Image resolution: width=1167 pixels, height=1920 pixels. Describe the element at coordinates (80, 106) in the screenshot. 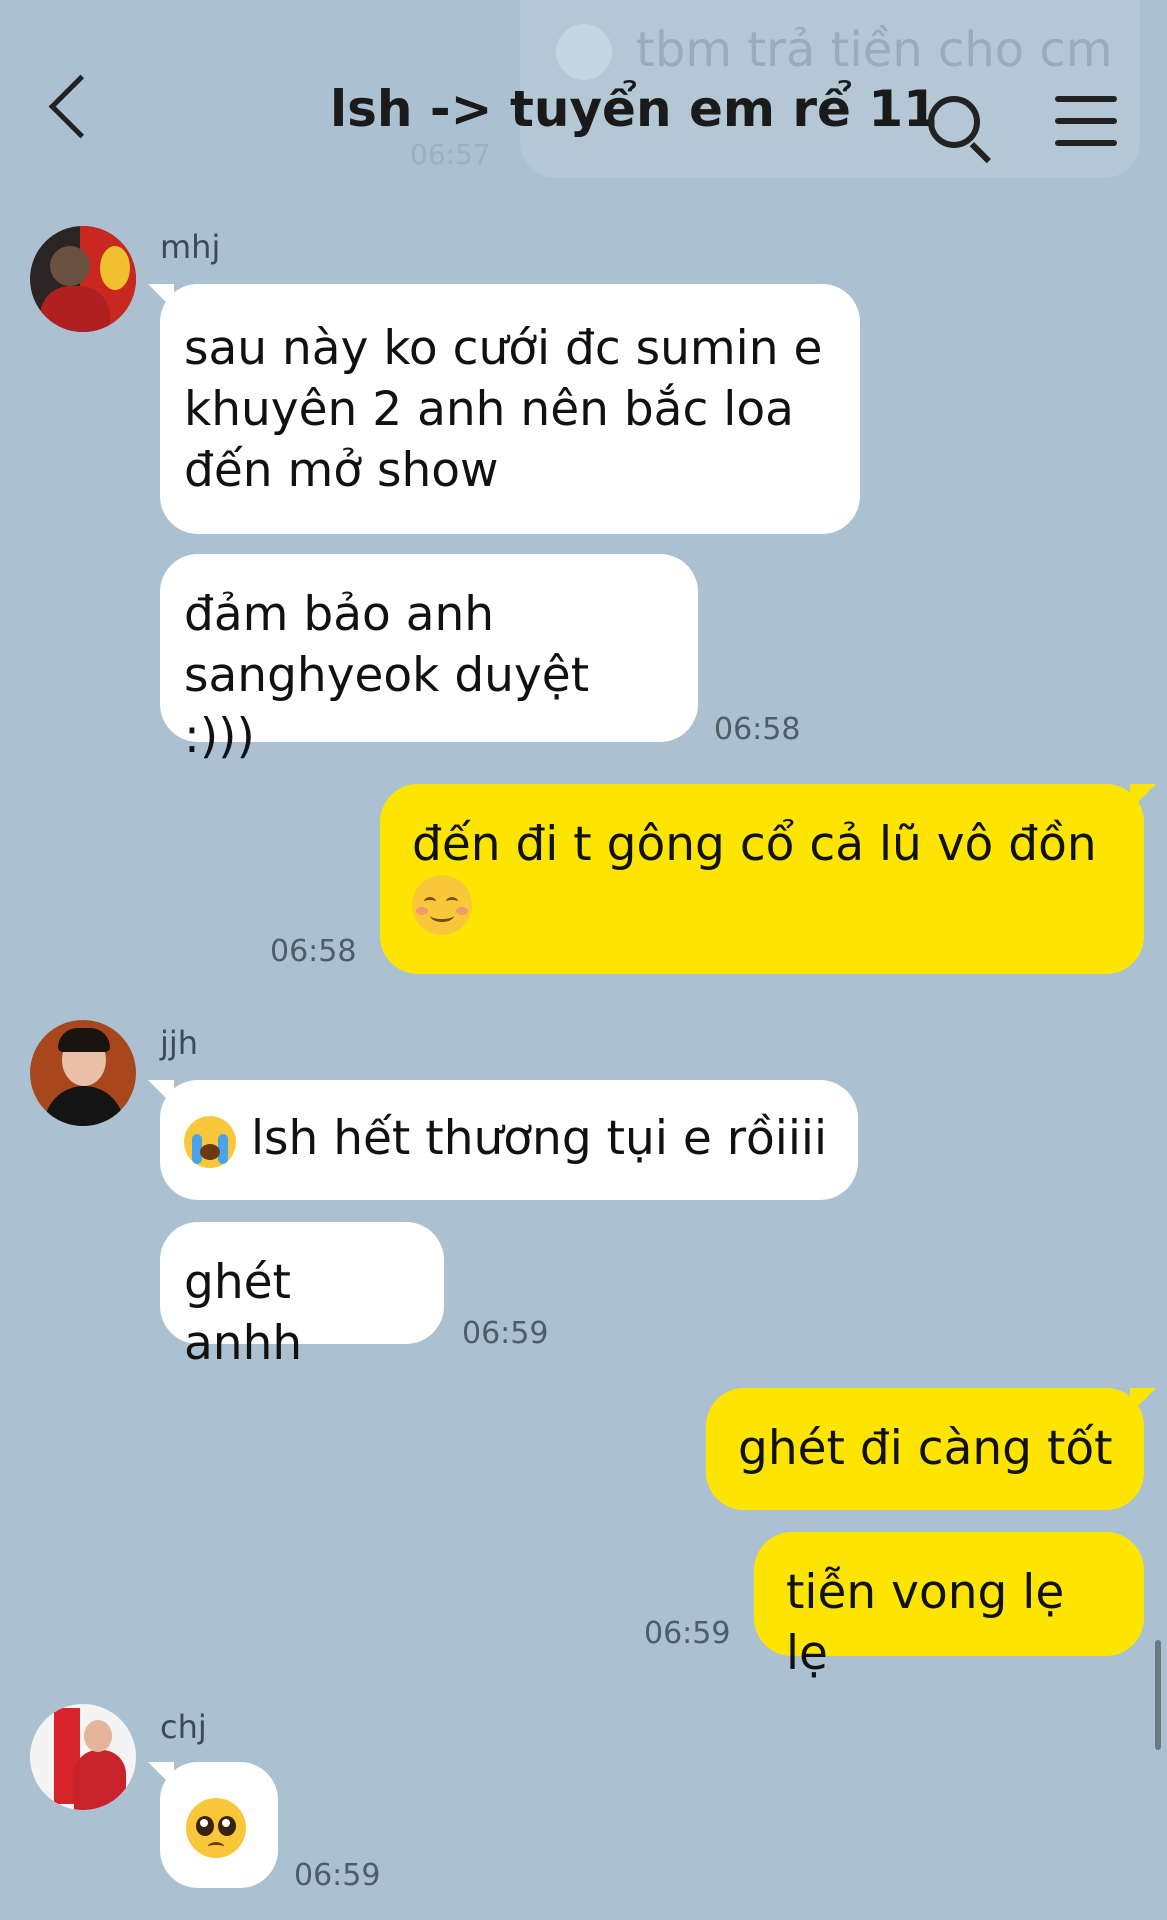

I see `chevron-left-icon` at that location.